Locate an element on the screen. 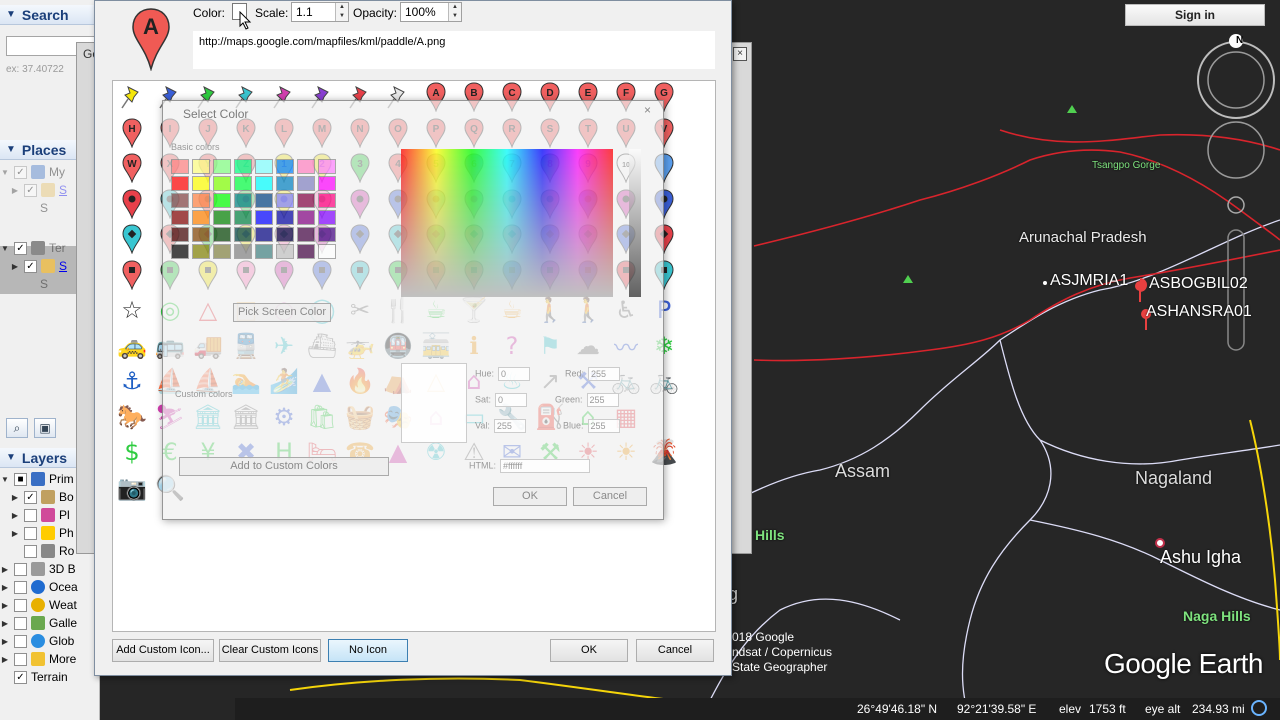 The image size is (1280, 720). placemark-label: ASHANSRA01 is located at coordinates (1199, 312).